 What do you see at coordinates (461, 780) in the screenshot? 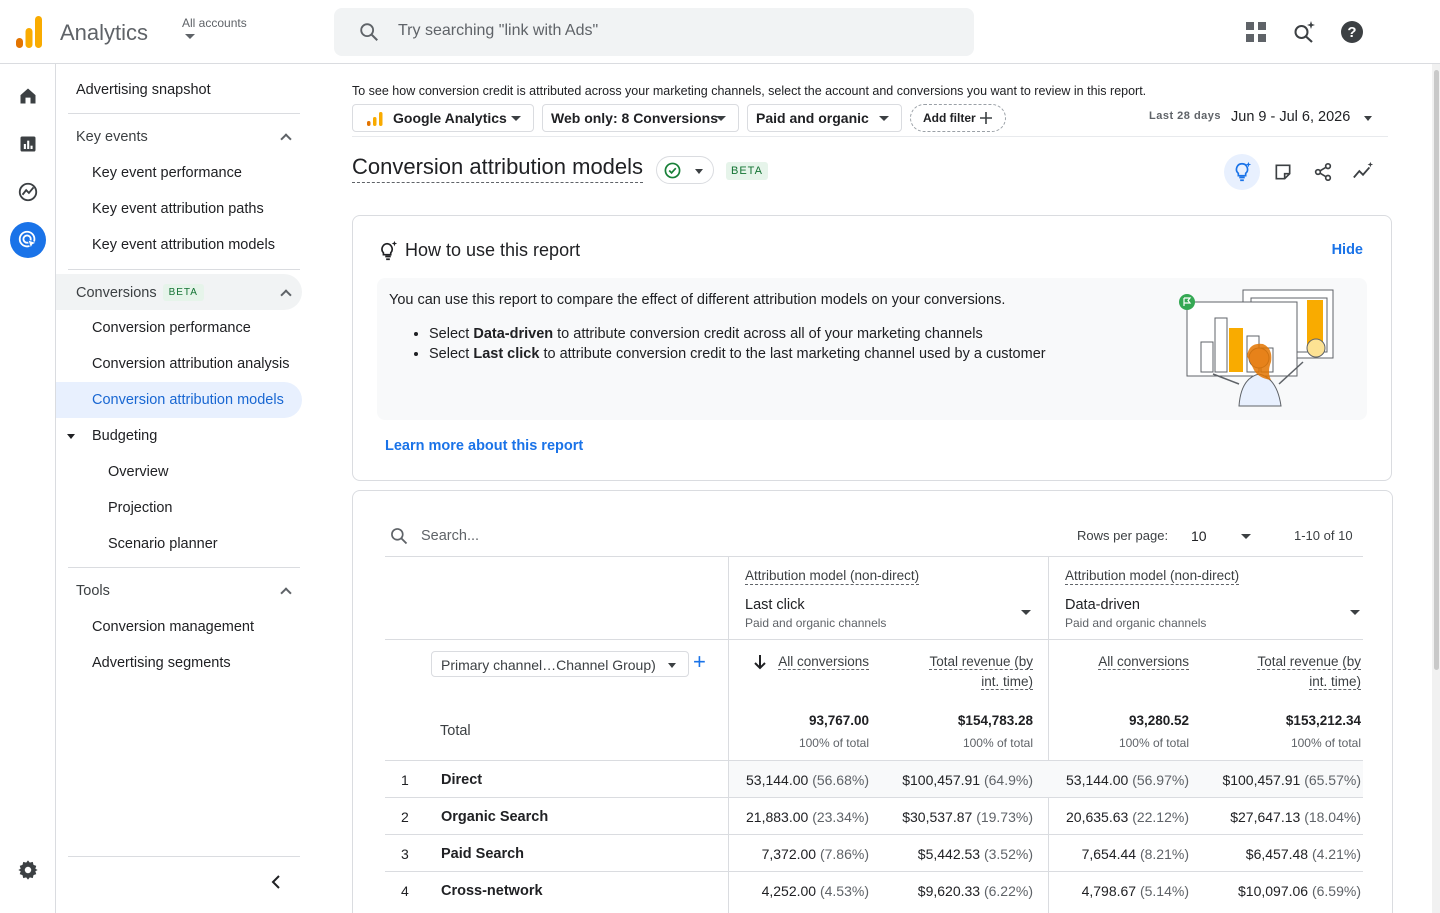
I see `row-channel: Direct` at bounding box center [461, 780].